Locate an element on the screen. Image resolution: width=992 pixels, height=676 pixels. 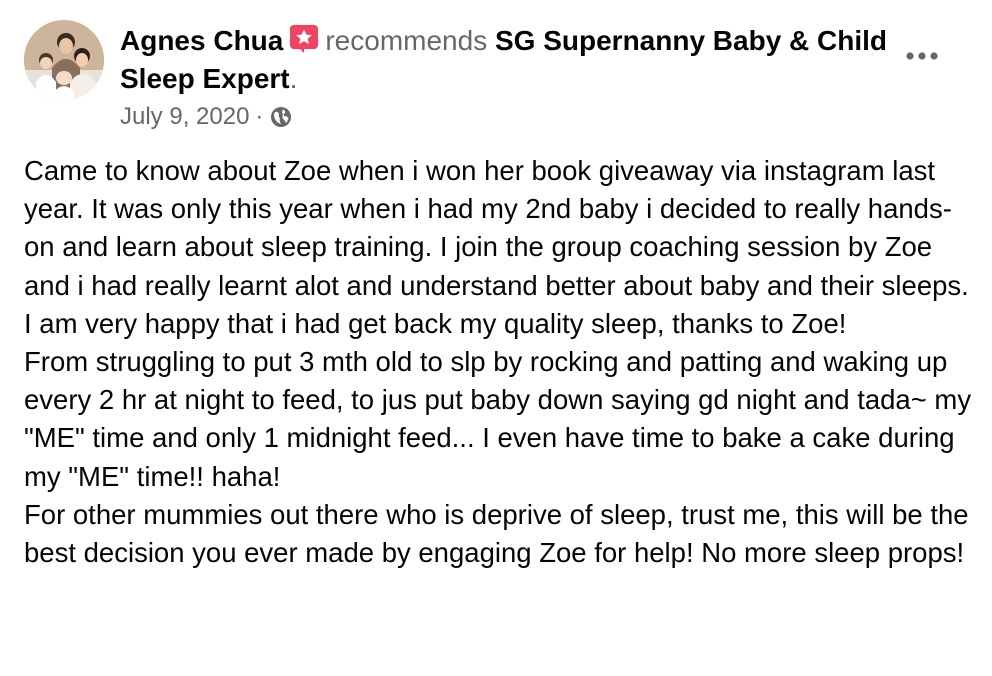
post-meta: July 9, 2020 · is located at coordinates (206, 117).